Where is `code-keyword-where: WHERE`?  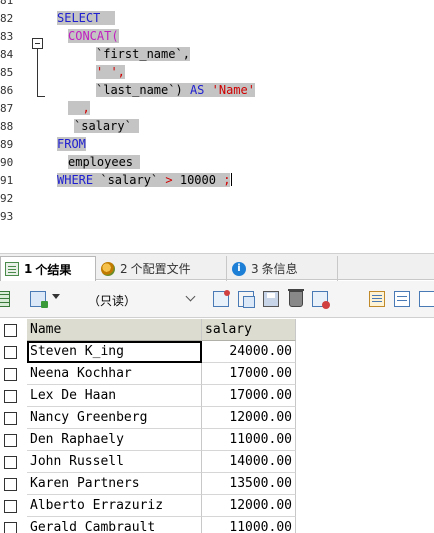 code-keyword-where: WHERE is located at coordinates (75, 180).